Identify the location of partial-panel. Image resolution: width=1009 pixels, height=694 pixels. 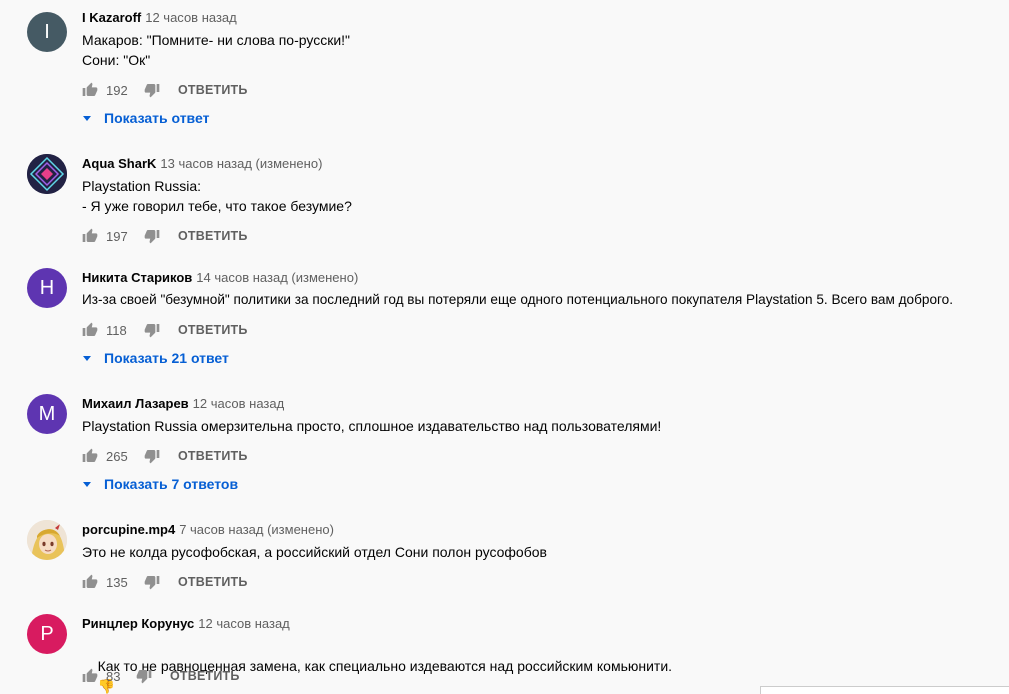
(884, 690).